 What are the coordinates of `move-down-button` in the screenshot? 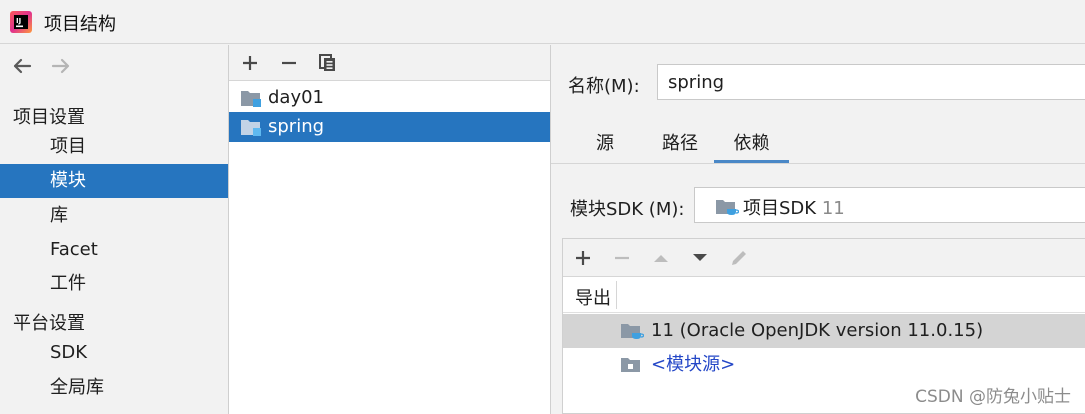 It's located at (700, 258).